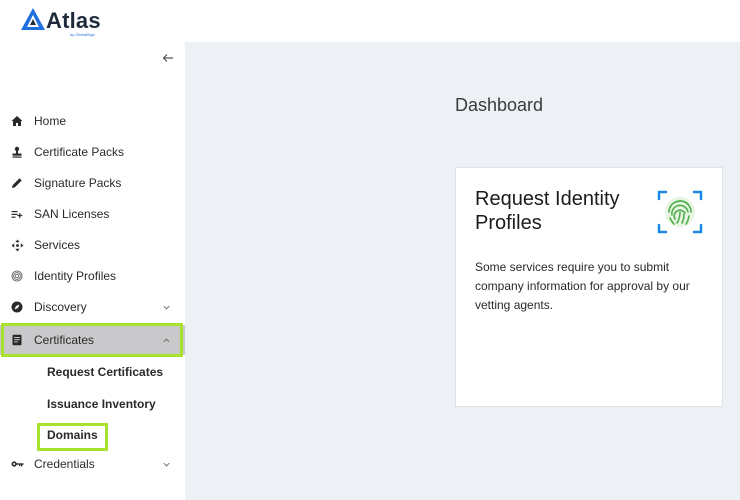  I want to click on sidebar-item-home: Home, so click(92, 121).